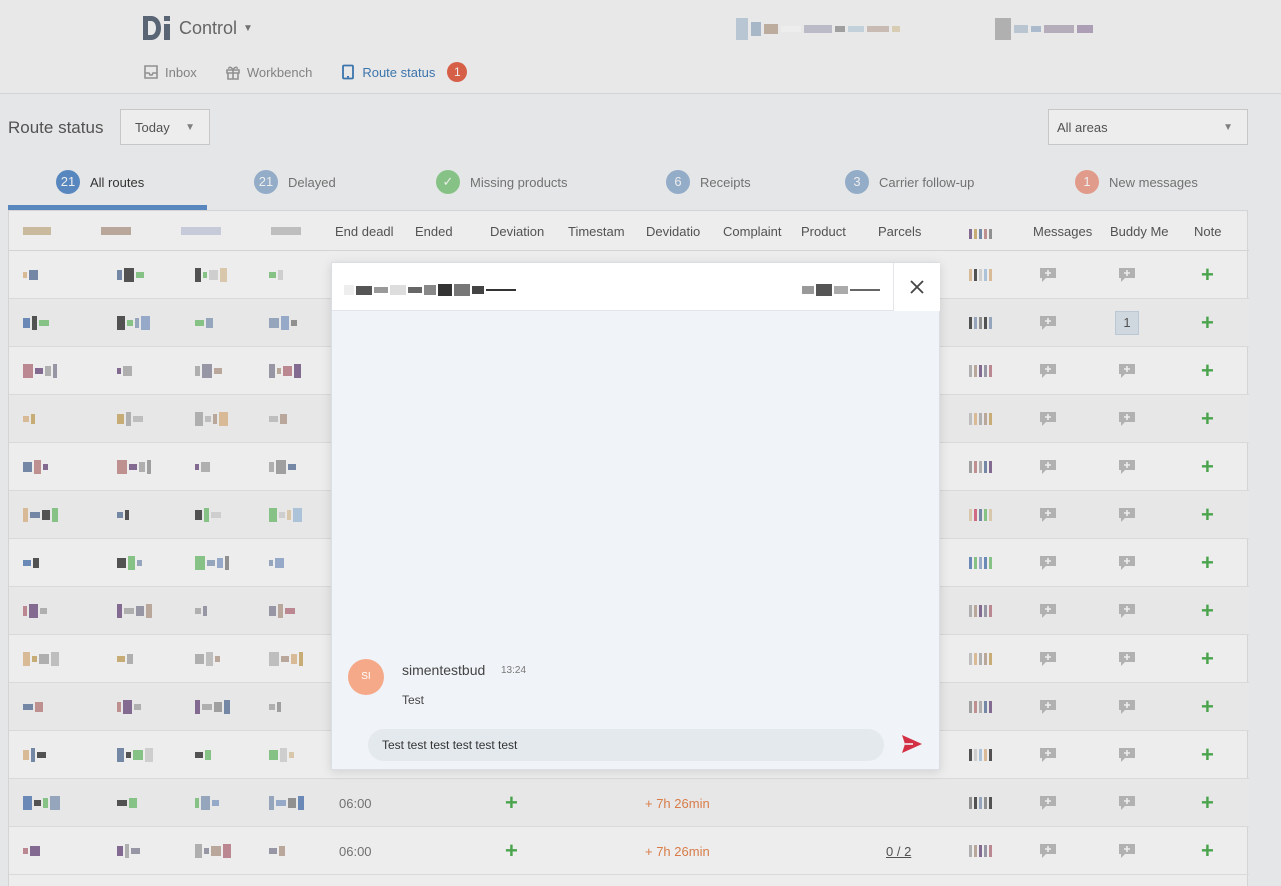 The image size is (1281, 886). Describe the element at coordinates (430, 290) in the screenshot. I see `blurred-chat-title` at that location.